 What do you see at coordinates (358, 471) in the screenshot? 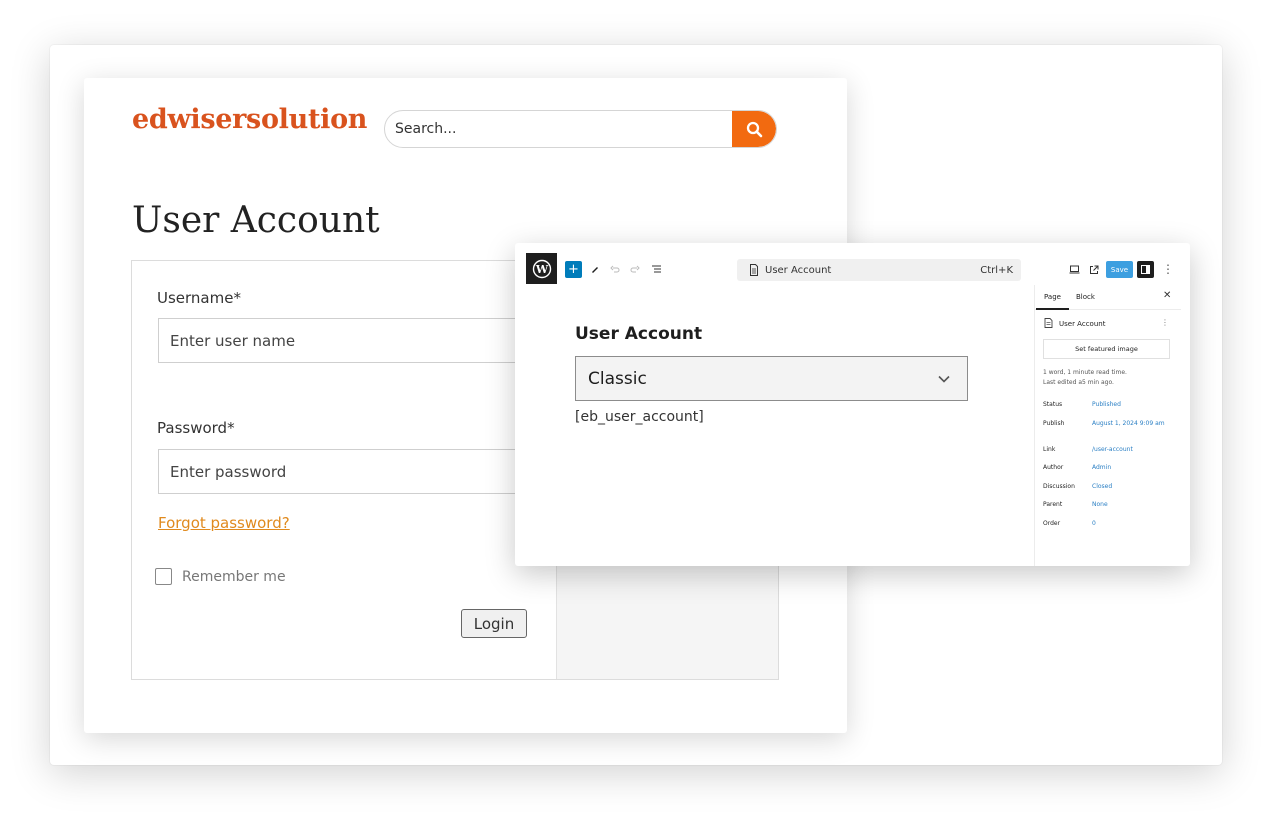
I see `password-field` at bounding box center [358, 471].